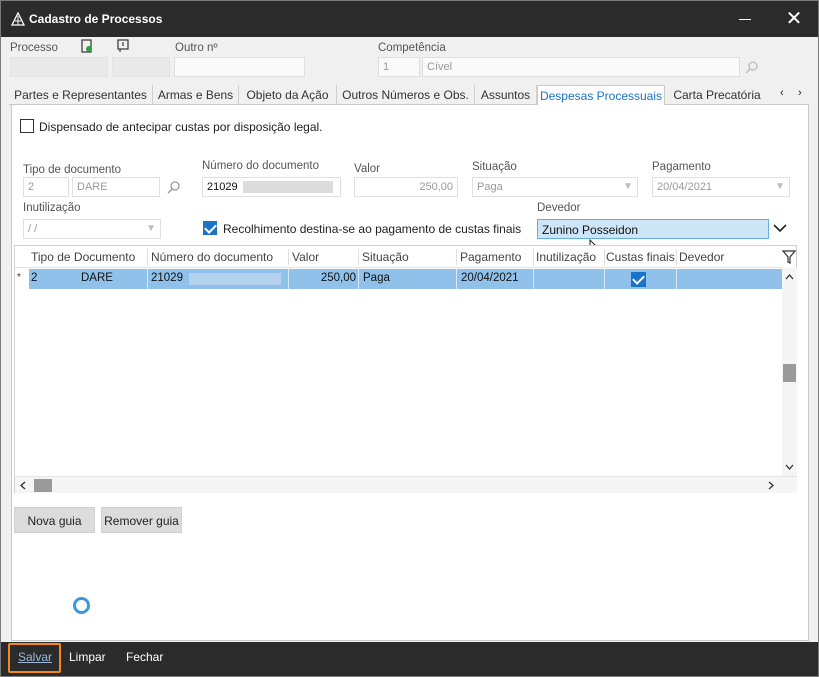  Describe the element at coordinates (52, 208) in the screenshot. I see `inutilizacao-label: Inutilização` at that location.